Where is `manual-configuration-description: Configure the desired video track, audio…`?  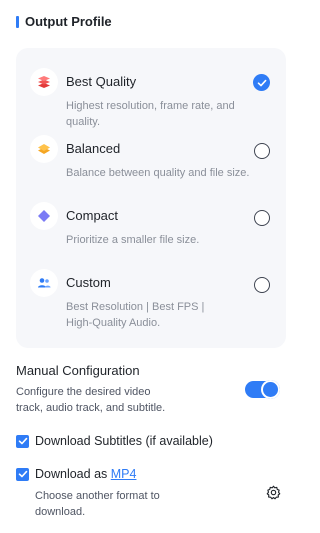
manual-configuration-description: Configure the desired video track, audio… is located at coordinates (91, 400).